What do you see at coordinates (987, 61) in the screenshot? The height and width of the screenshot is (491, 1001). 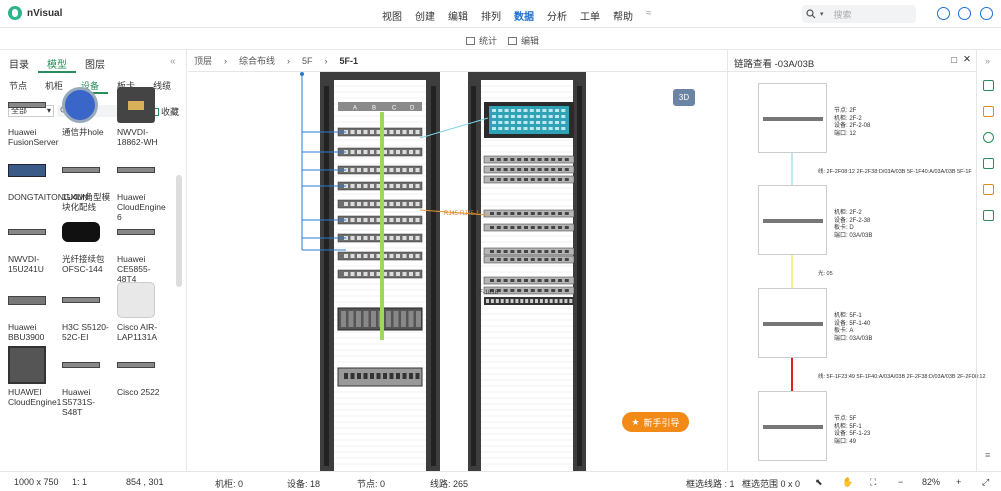 I see `expand-icon: »` at bounding box center [987, 61].